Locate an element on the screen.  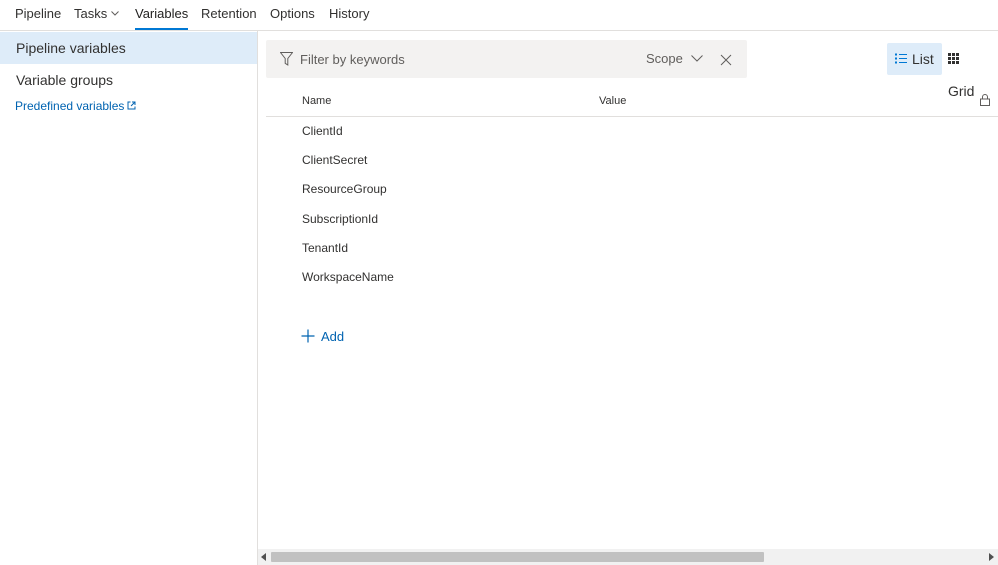
variable-row-name: TenantId is located at coordinates (325, 248).